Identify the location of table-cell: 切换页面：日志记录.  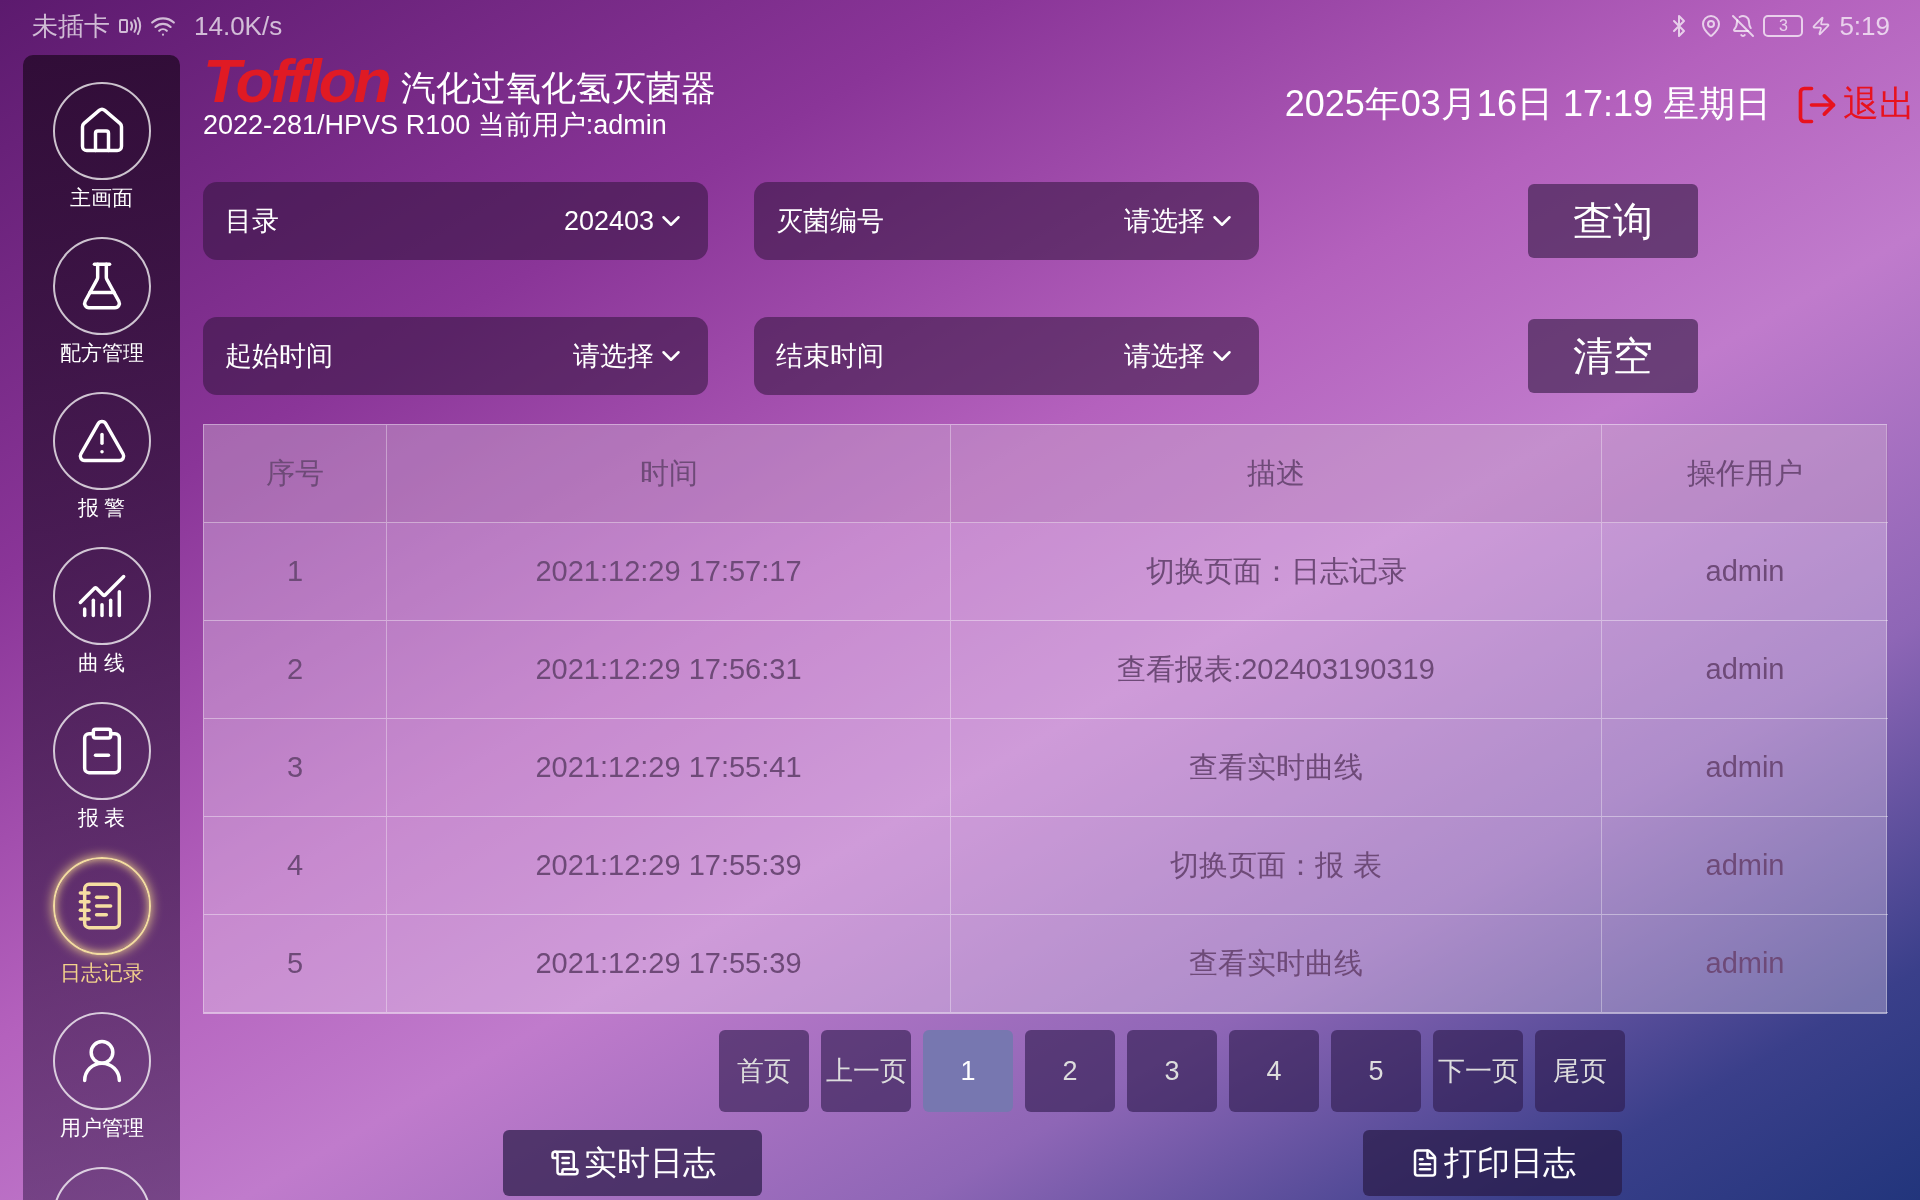
(1276, 572).